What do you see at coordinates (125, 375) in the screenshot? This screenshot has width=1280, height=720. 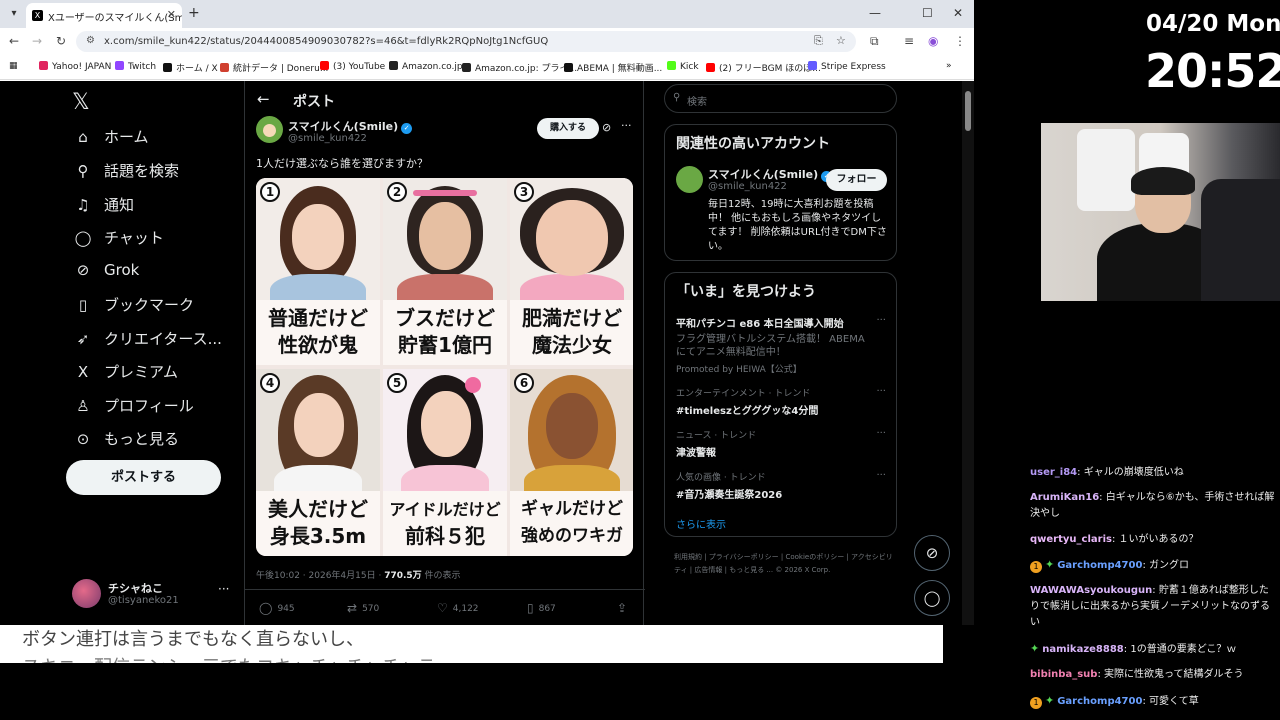 I see `sidebar-item-7: X プレミアム` at bounding box center [125, 375].